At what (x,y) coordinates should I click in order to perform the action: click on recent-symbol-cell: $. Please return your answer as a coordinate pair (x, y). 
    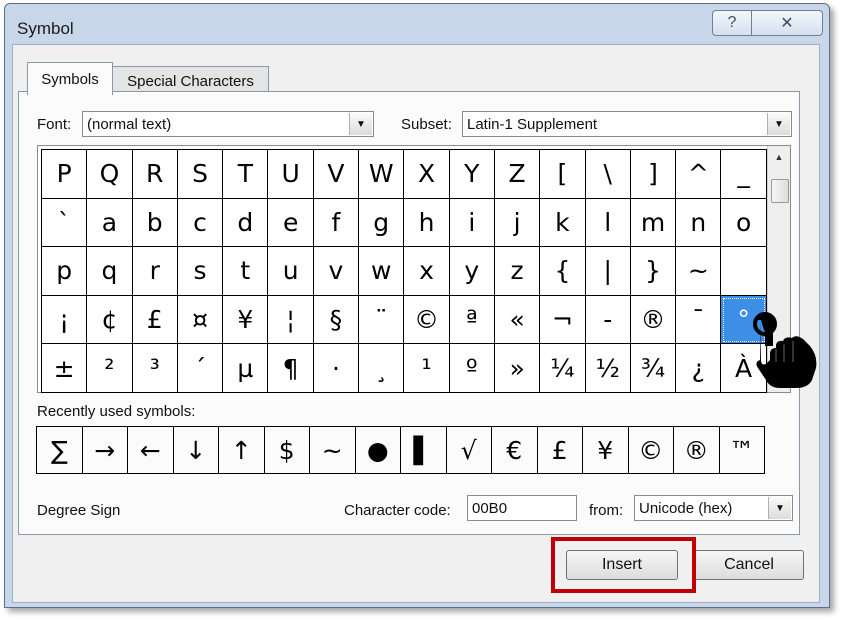
    Looking at the image, I should click on (287, 450).